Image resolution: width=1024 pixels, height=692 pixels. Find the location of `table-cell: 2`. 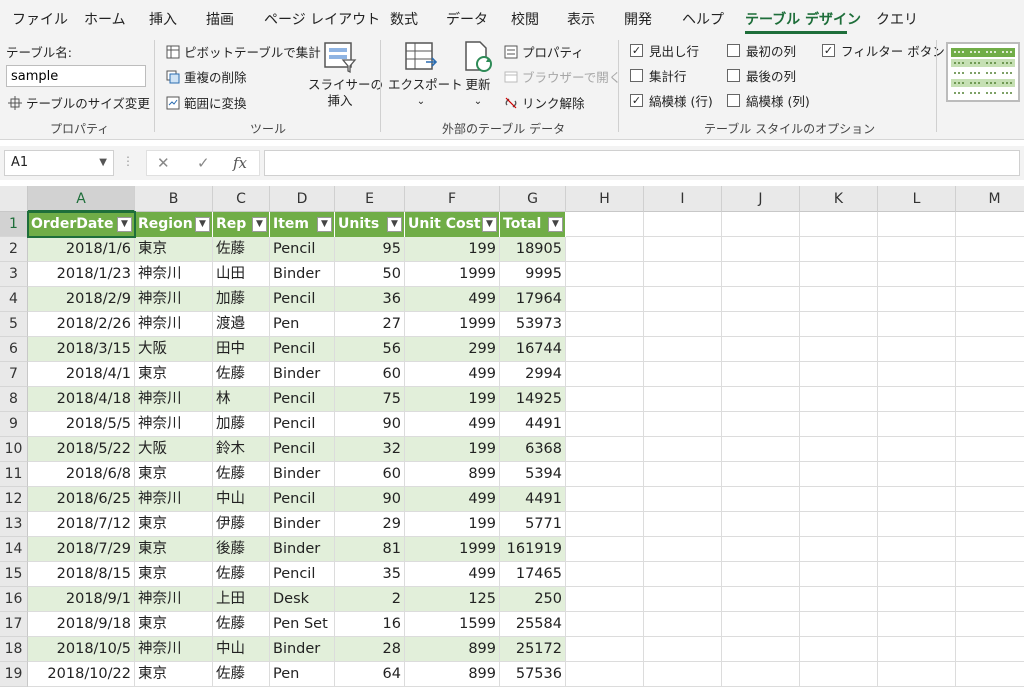

table-cell: 2 is located at coordinates (370, 599).